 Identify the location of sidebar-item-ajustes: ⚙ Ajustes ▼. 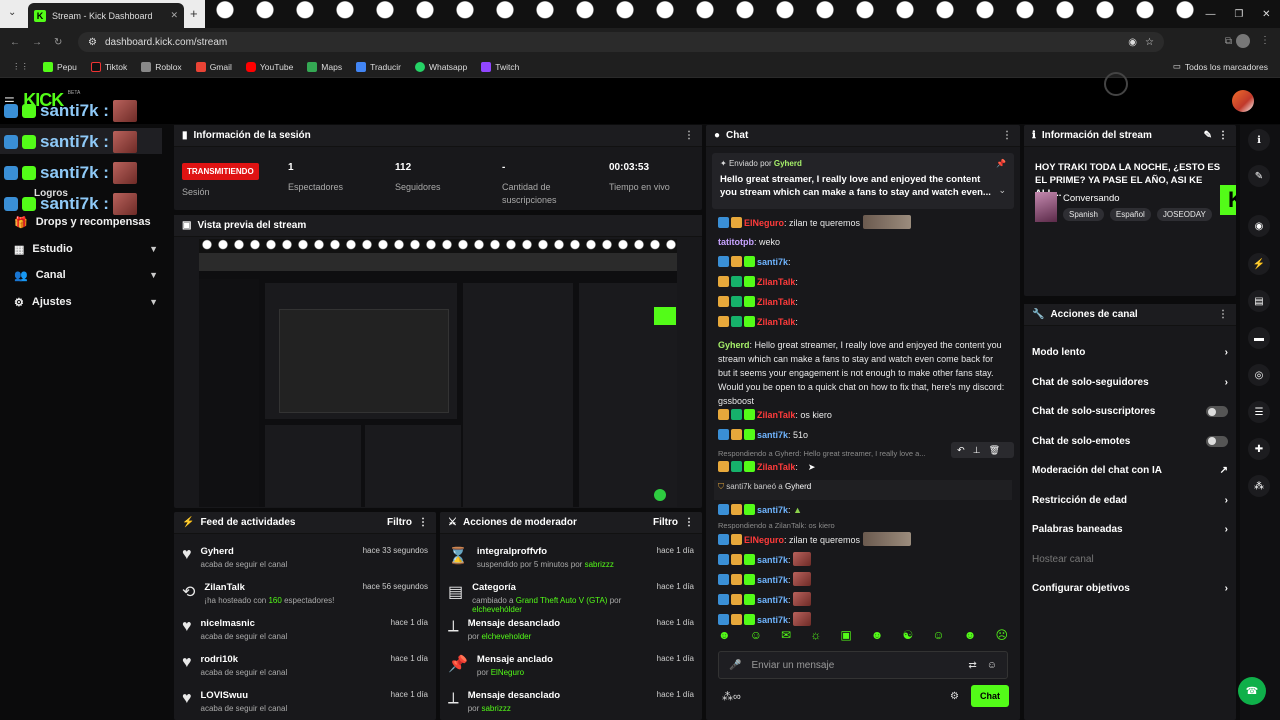
(86, 302).